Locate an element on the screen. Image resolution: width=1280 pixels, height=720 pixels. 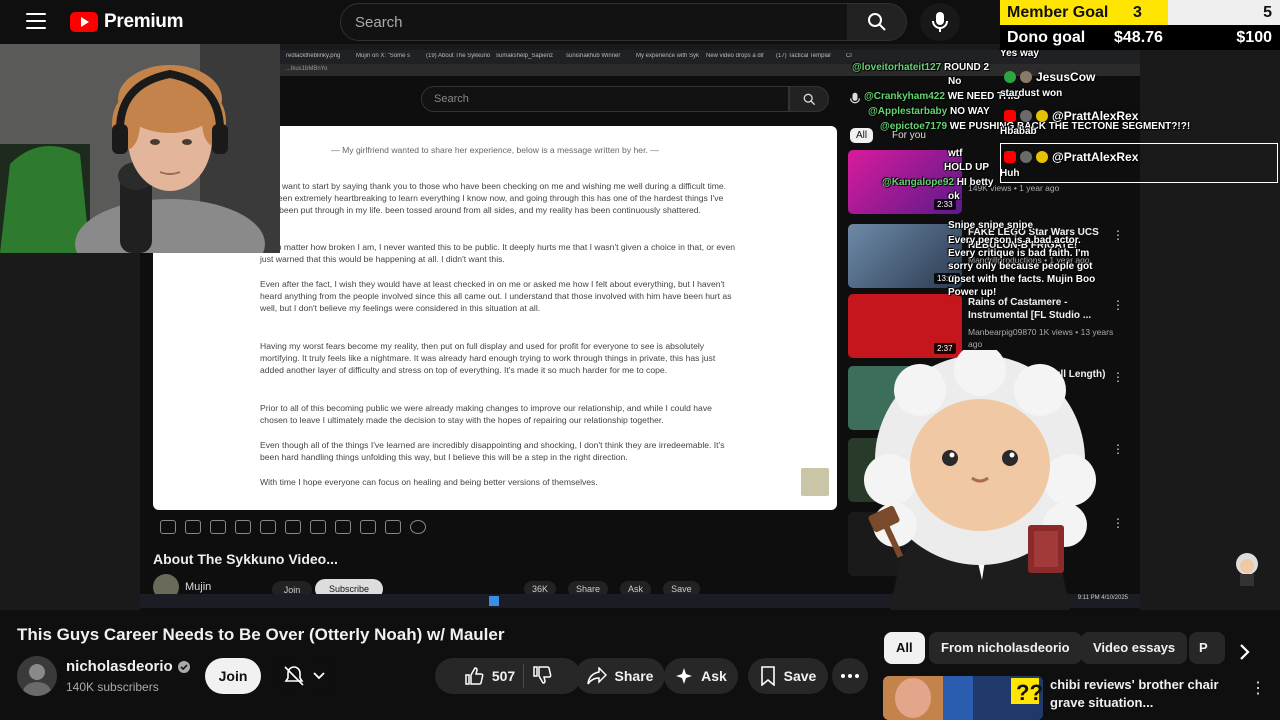
chip-from-channel: From nicholasdeorio is located at coordinates (1005, 648).